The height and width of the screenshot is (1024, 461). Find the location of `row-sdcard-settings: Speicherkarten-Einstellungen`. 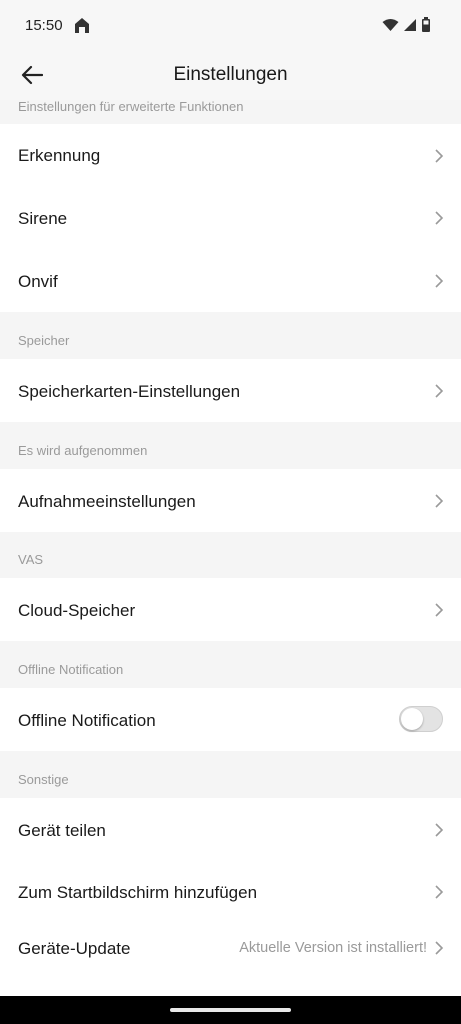

row-sdcard-settings: Speicherkarten-Einstellungen is located at coordinates (230, 390).